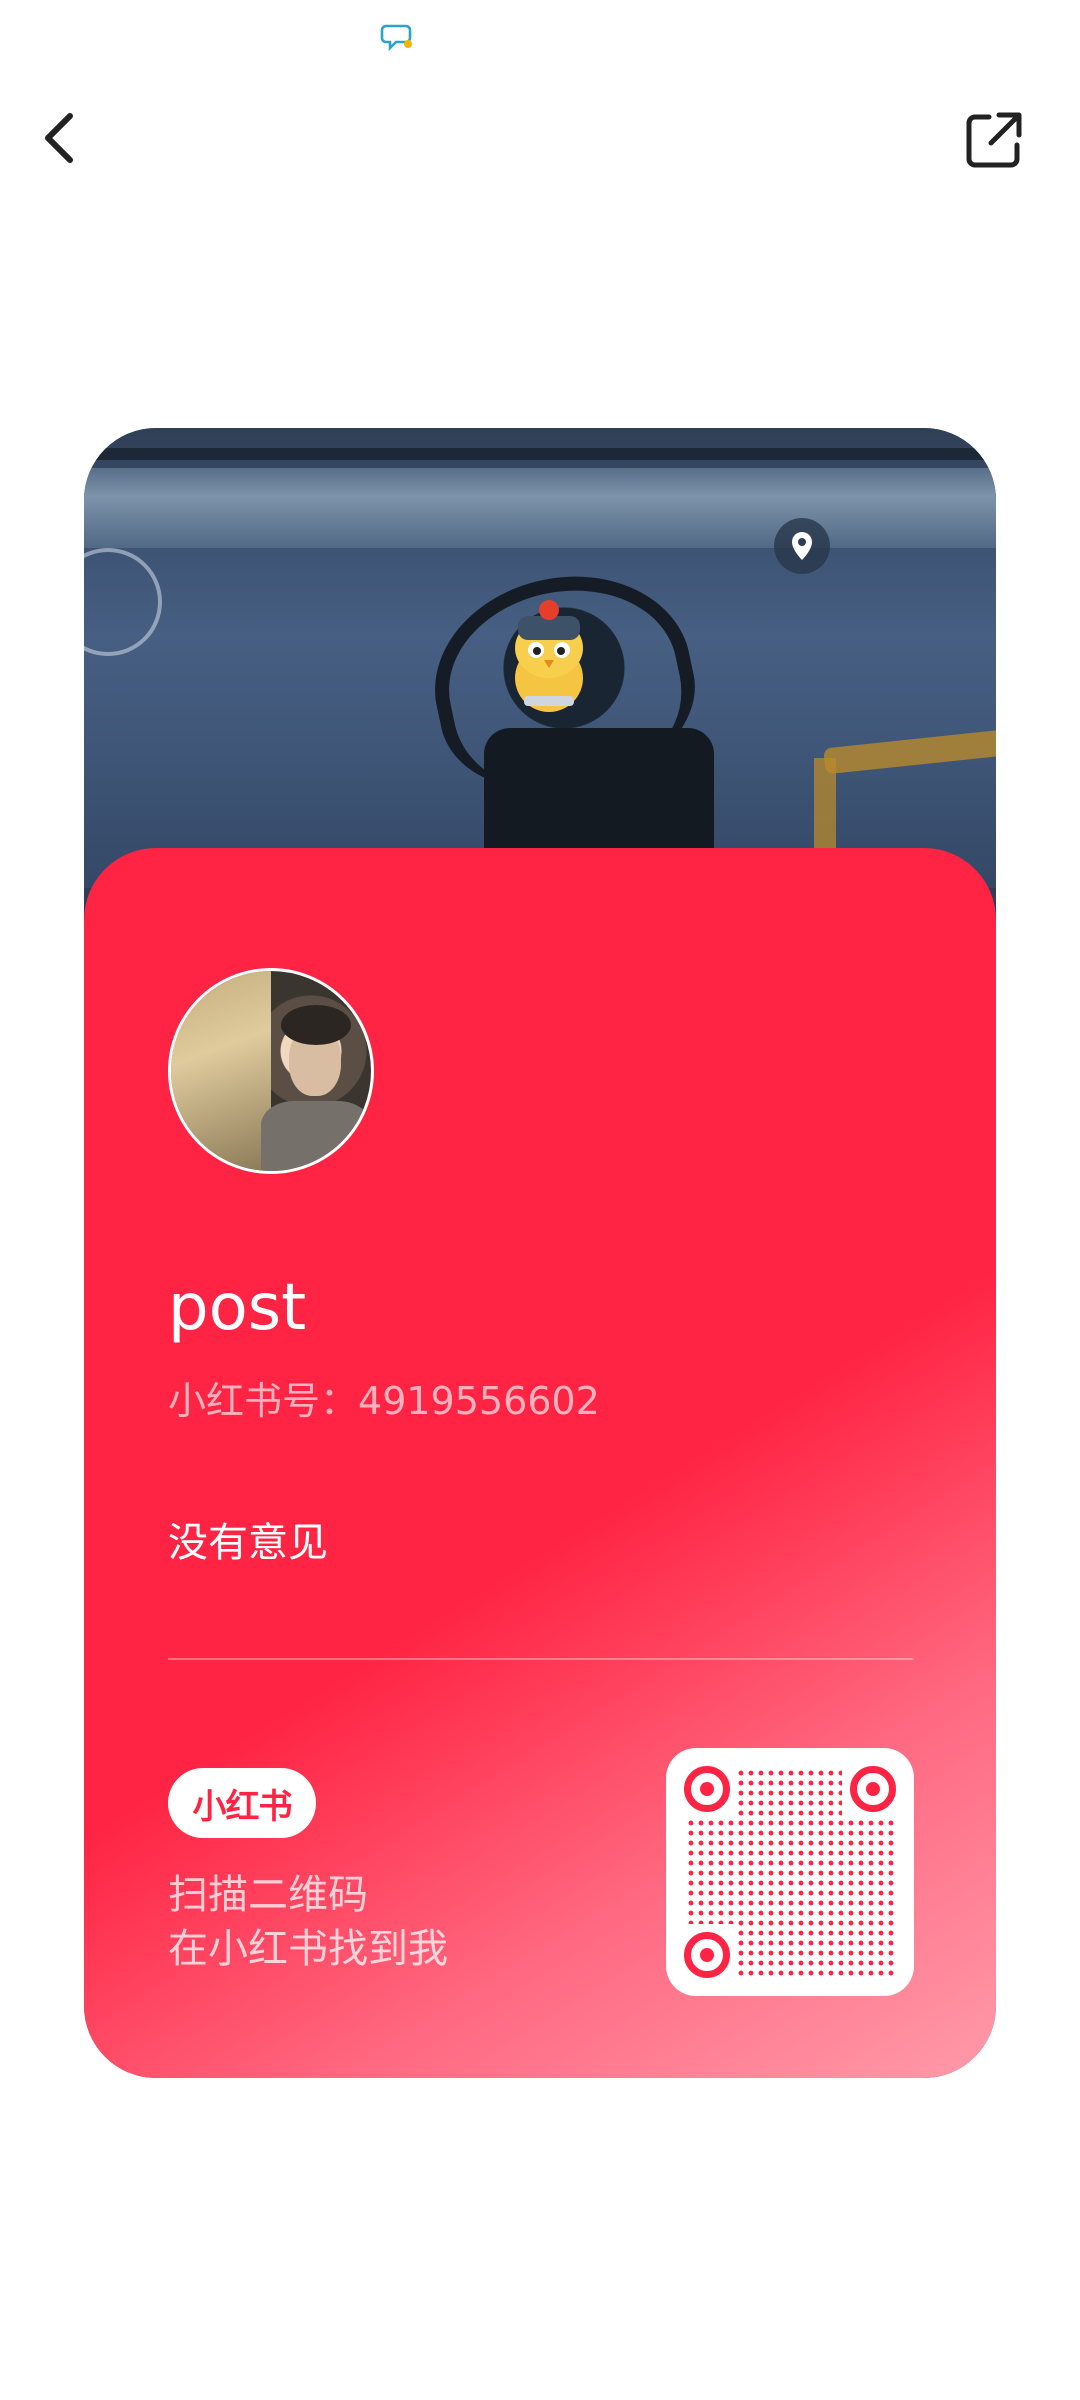 The width and height of the screenshot is (1080, 2400). I want to click on username: post, so click(237, 1308).